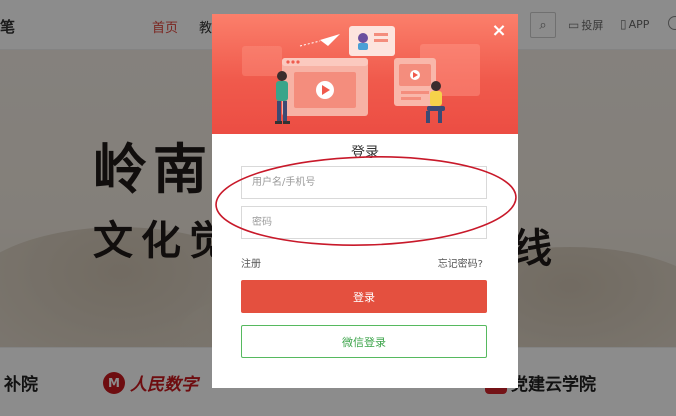  Describe the element at coordinates (364, 222) in the screenshot. I see `password-input` at that location.